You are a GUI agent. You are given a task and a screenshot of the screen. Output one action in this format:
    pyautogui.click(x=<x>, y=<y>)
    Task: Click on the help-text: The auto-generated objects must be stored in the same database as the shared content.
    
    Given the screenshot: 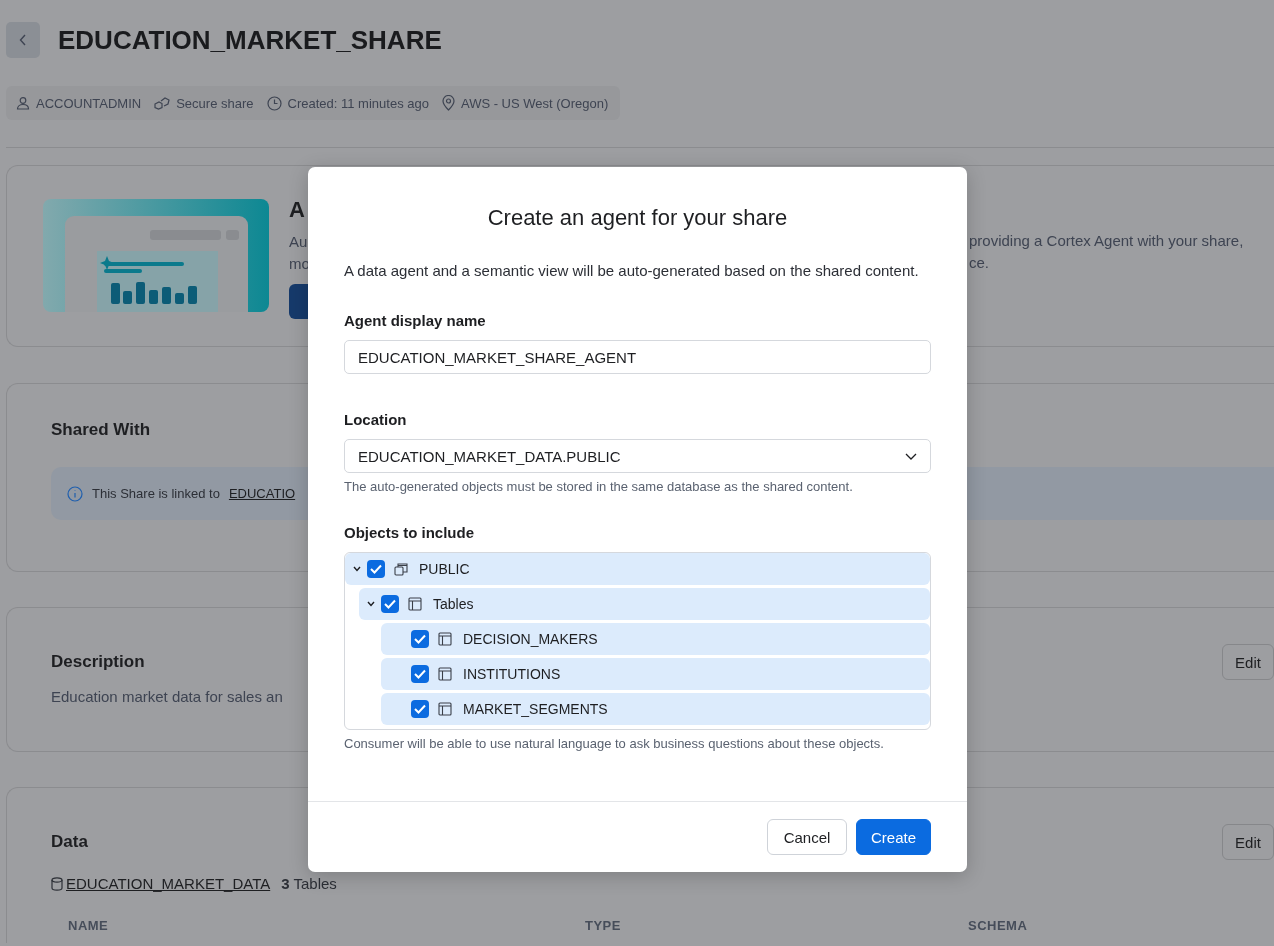 What is the action you would take?
    pyautogui.click(x=599, y=486)
    